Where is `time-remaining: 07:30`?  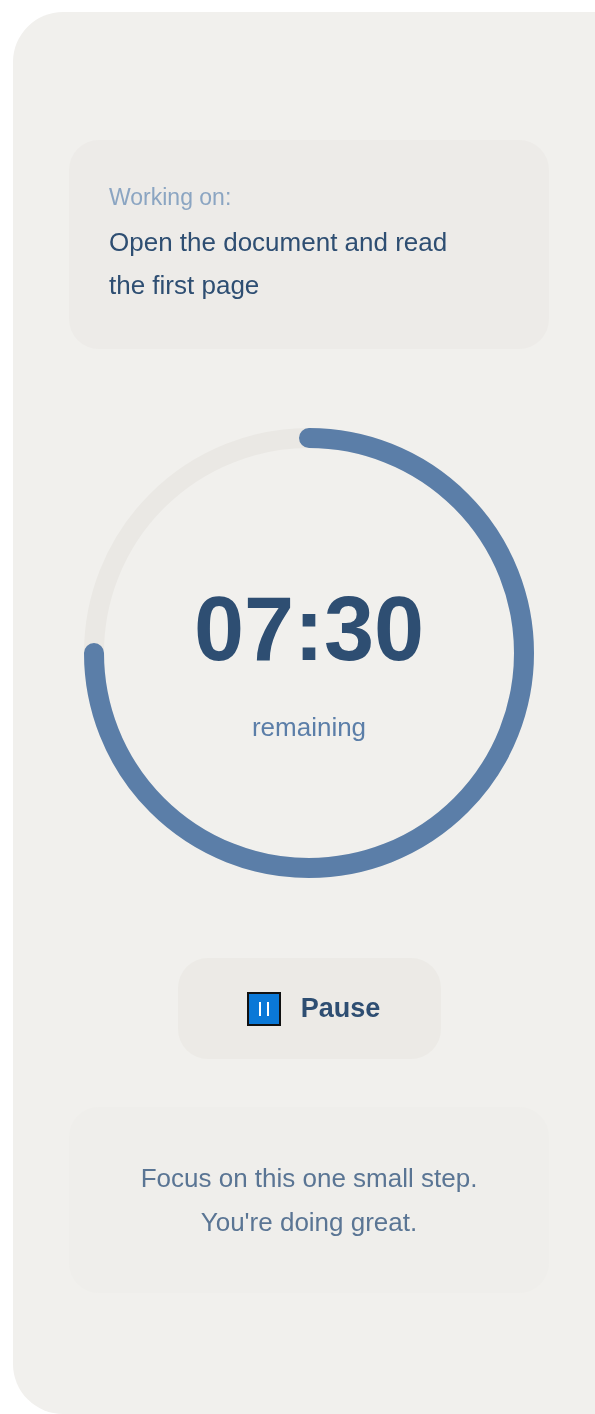
time-remaining: 07:30 is located at coordinates (309, 628).